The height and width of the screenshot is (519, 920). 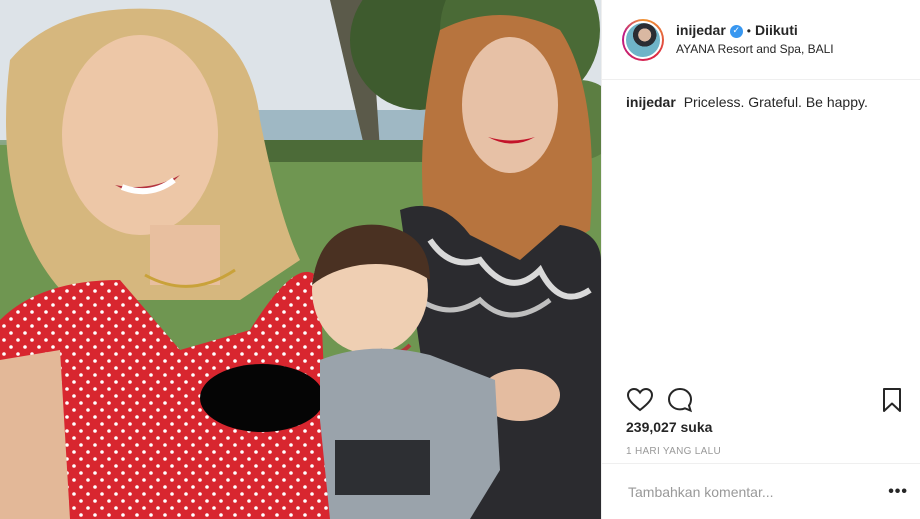 What do you see at coordinates (755, 49) in the screenshot?
I see `location-link: AYANA Resort and Spa, BALI` at bounding box center [755, 49].